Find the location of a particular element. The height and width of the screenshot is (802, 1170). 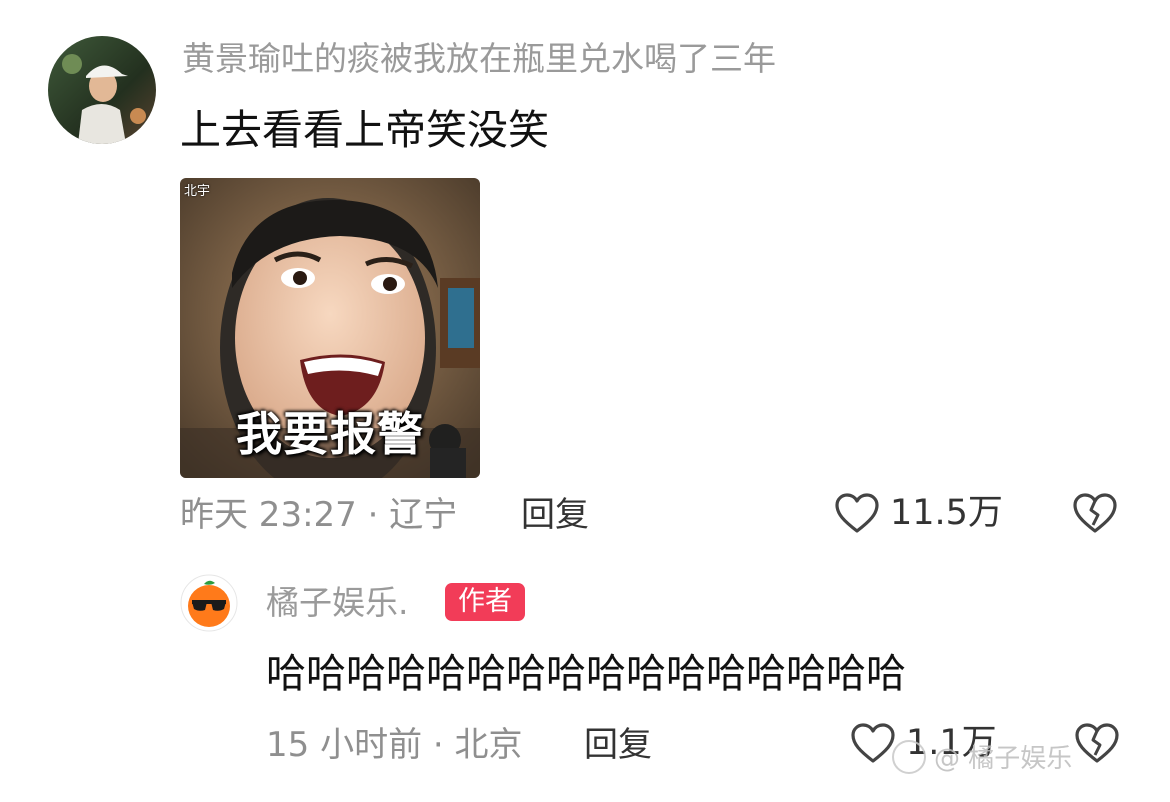

author-avatar is located at coordinates (209, 603).